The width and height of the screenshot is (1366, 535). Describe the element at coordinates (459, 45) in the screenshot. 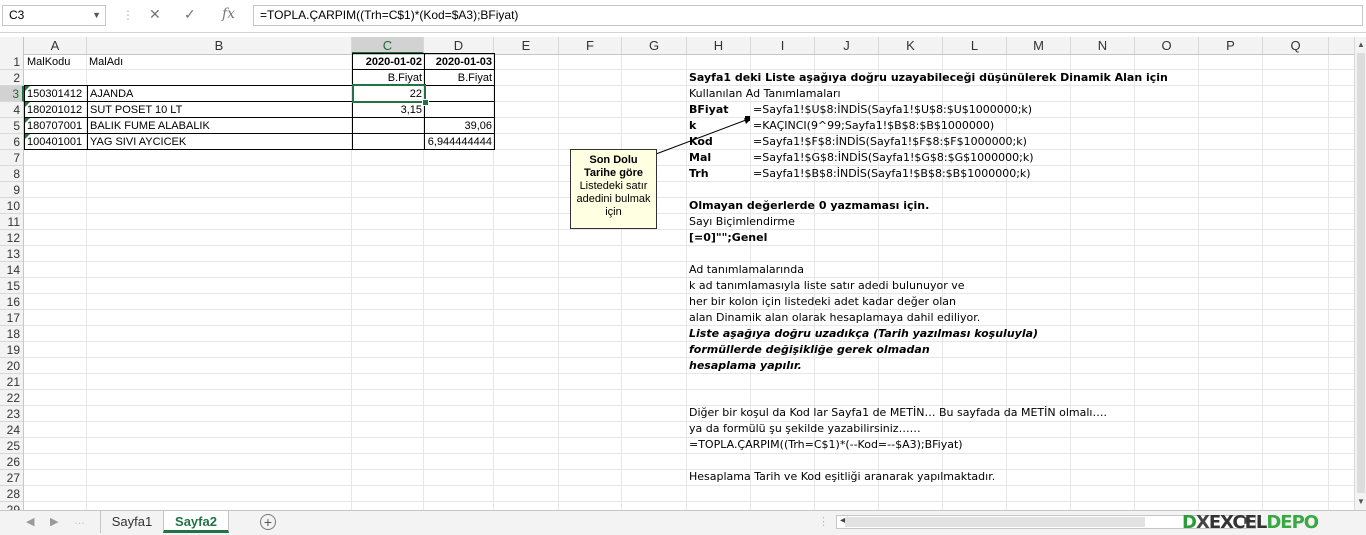

I see `column-header-d: D` at that location.